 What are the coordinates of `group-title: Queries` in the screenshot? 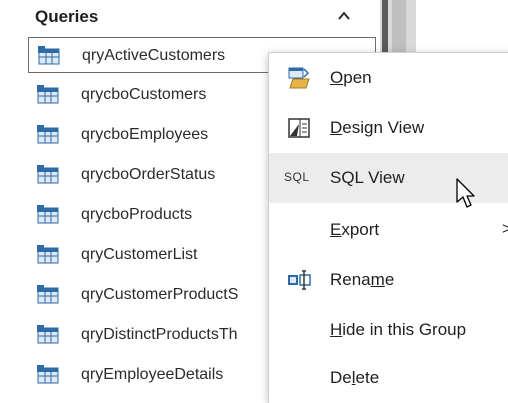 It's located at (67, 16).